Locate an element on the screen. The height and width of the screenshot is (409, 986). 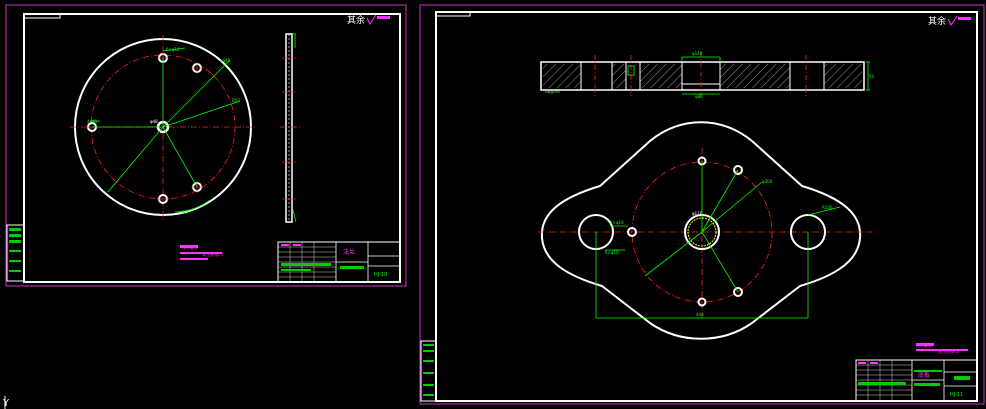
dim-bore: φ48 is located at coordinates (154, 121).